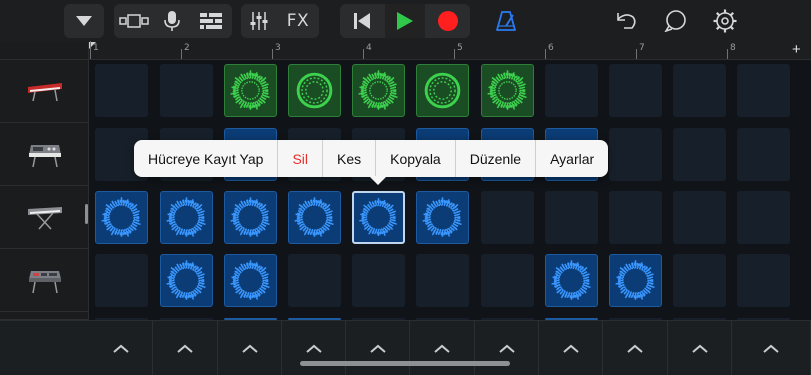 The height and width of the screenshot is (375, 811). Describe the element at coordinates (460, 48) in the screenshot. I see `bar-number: 5` at that location.